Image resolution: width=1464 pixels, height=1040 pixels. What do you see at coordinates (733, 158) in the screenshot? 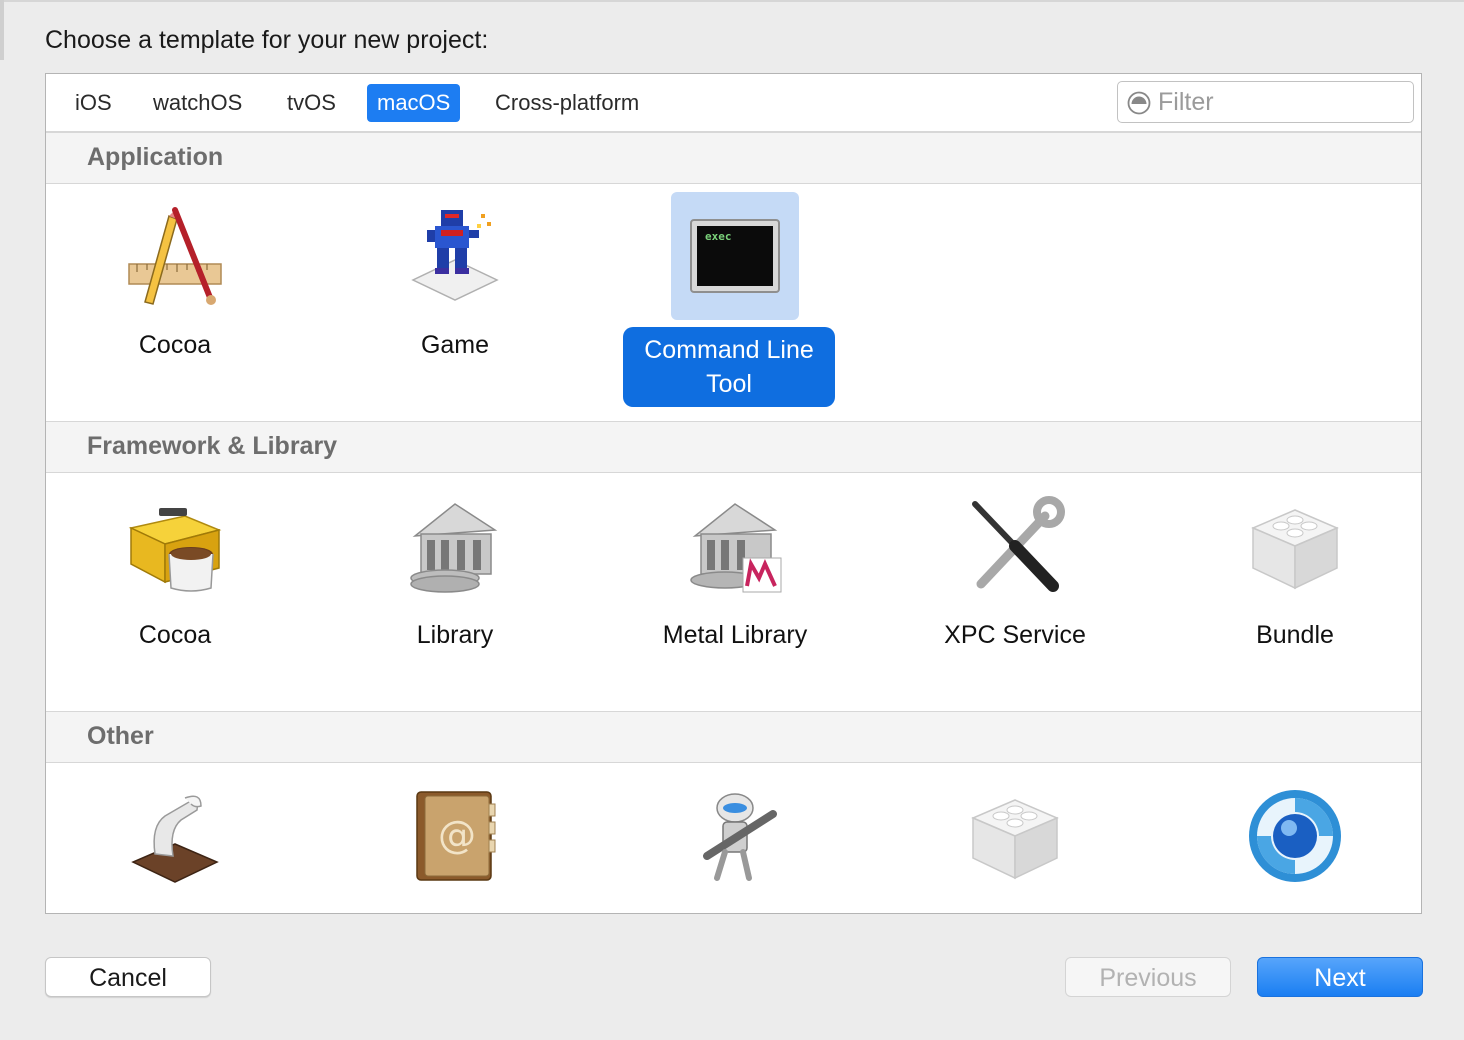
I see `section-header-application: Application` at bounding box center [733, 158].